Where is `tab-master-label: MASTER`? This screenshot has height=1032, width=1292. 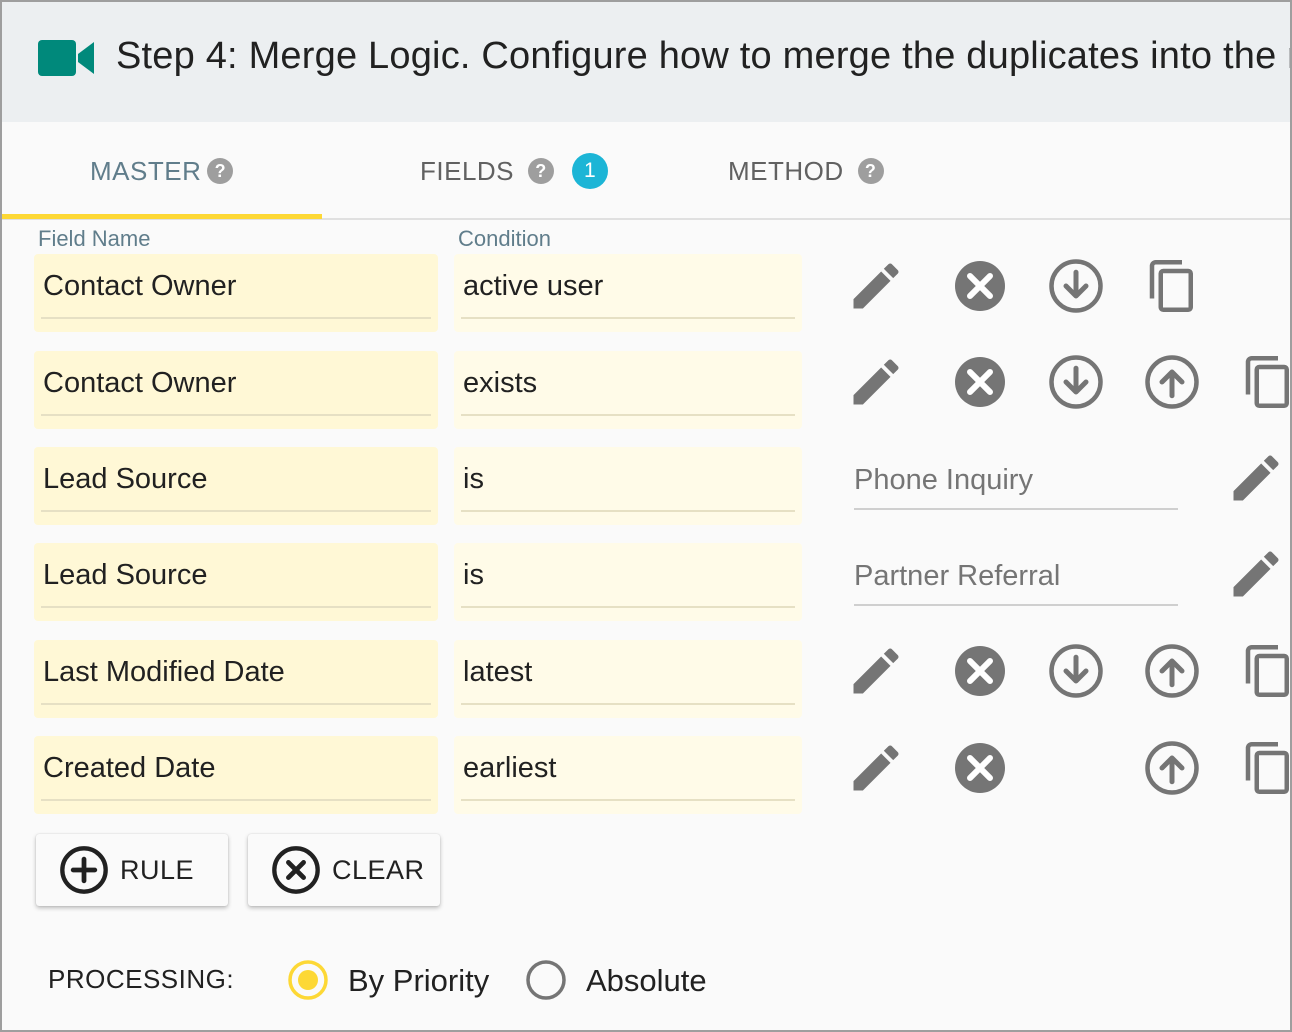
tab-master-label: MASTER is located at coordinates (146, 170).